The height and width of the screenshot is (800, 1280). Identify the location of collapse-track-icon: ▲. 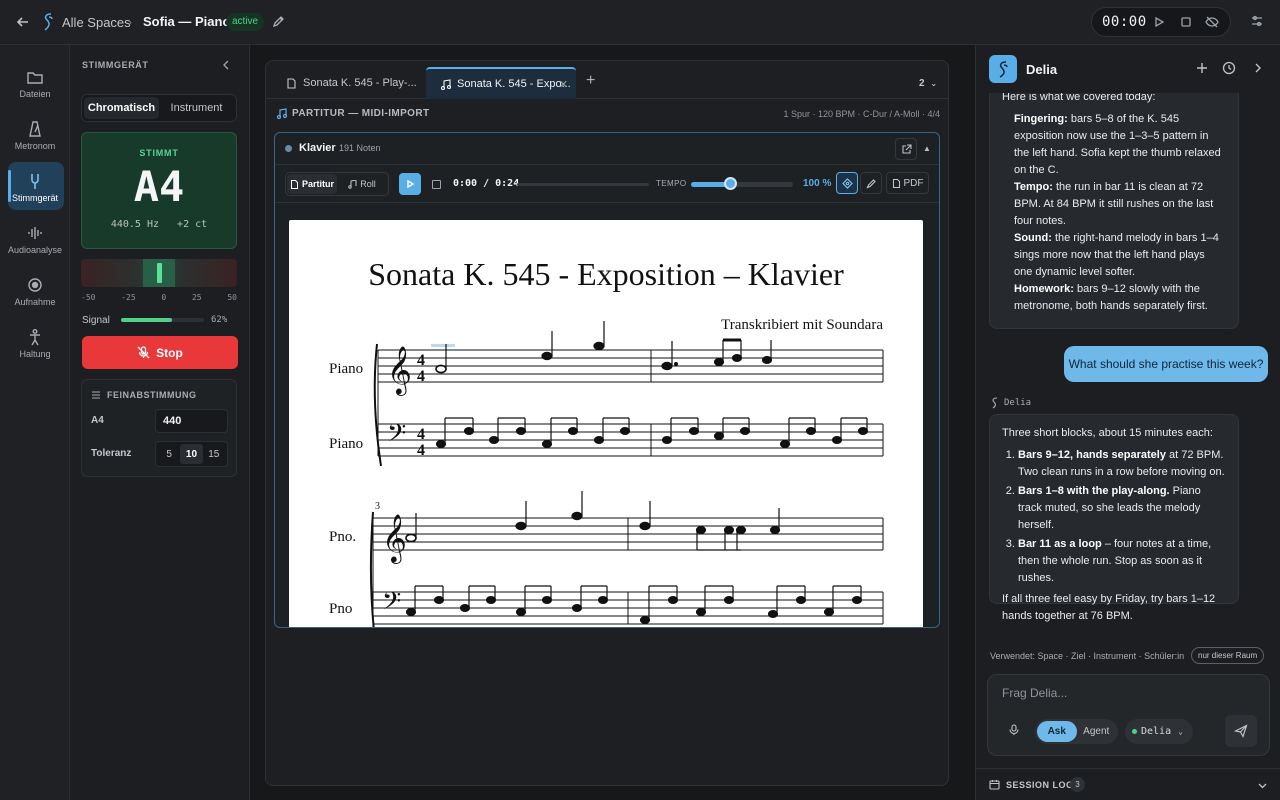
(927, 148).